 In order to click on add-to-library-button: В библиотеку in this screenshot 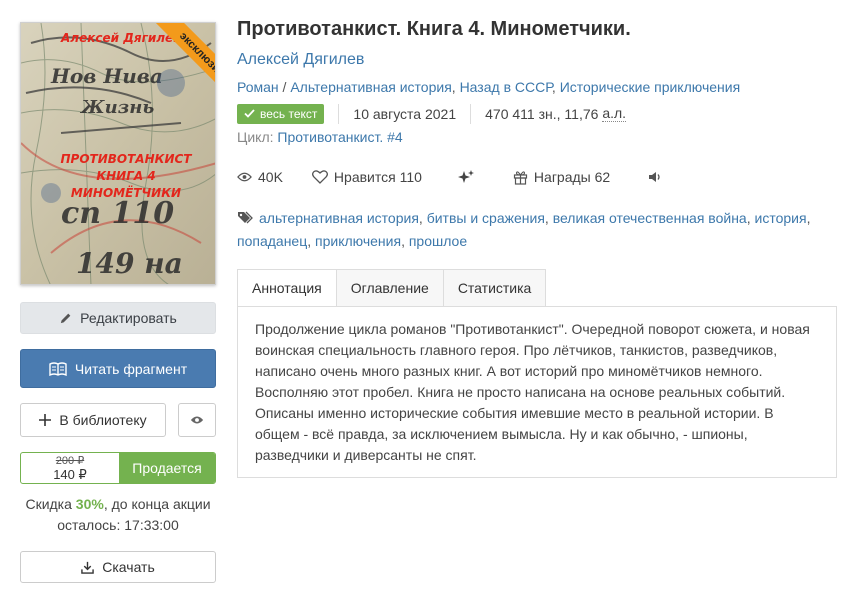, I will do `click(93, 420)`.